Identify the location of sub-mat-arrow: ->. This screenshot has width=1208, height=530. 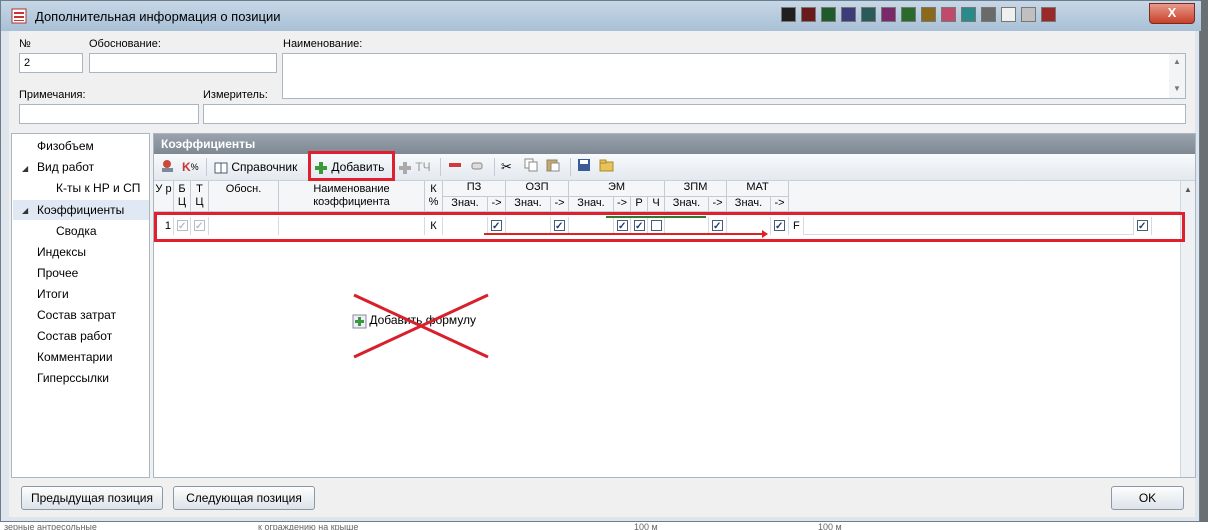
(780, 204).